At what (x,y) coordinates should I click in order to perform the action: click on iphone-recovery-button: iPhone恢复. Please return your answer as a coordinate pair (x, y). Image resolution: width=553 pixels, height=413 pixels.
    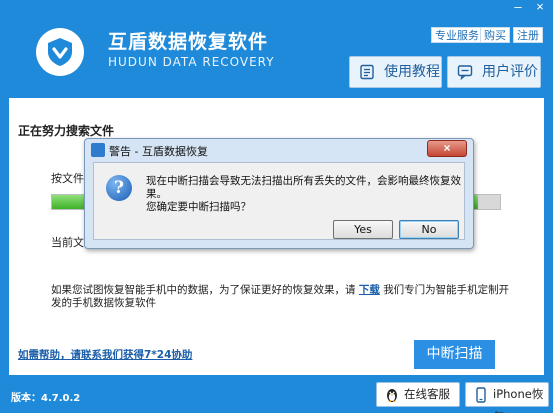
    Looking at the image, I should click on (507, 397).